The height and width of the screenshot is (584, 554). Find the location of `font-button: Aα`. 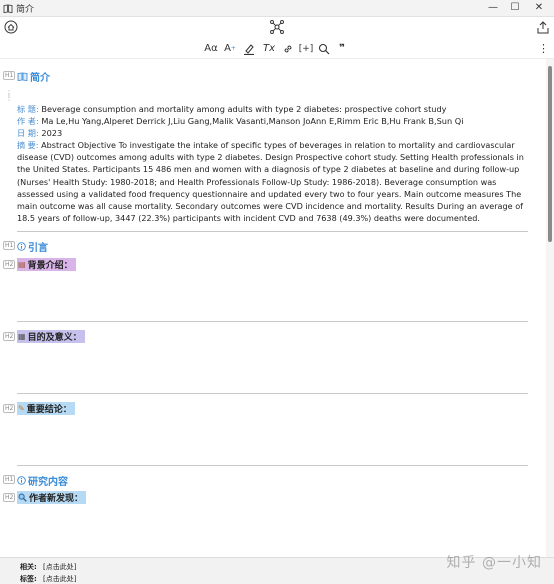

font-button: Aα is located at coordinates (211, 48).